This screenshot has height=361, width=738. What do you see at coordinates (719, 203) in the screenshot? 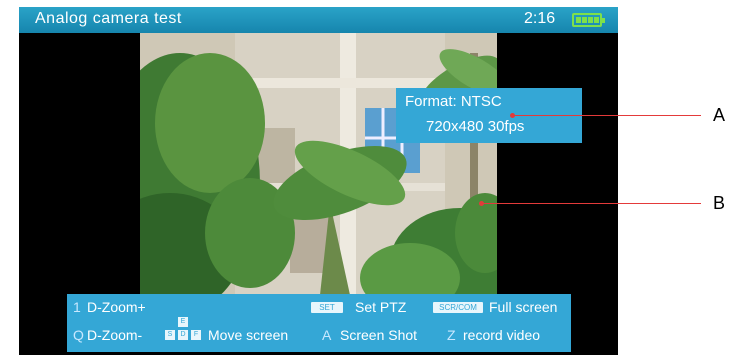
I see `callout-b-label: B` at bounding box center [719, 203].